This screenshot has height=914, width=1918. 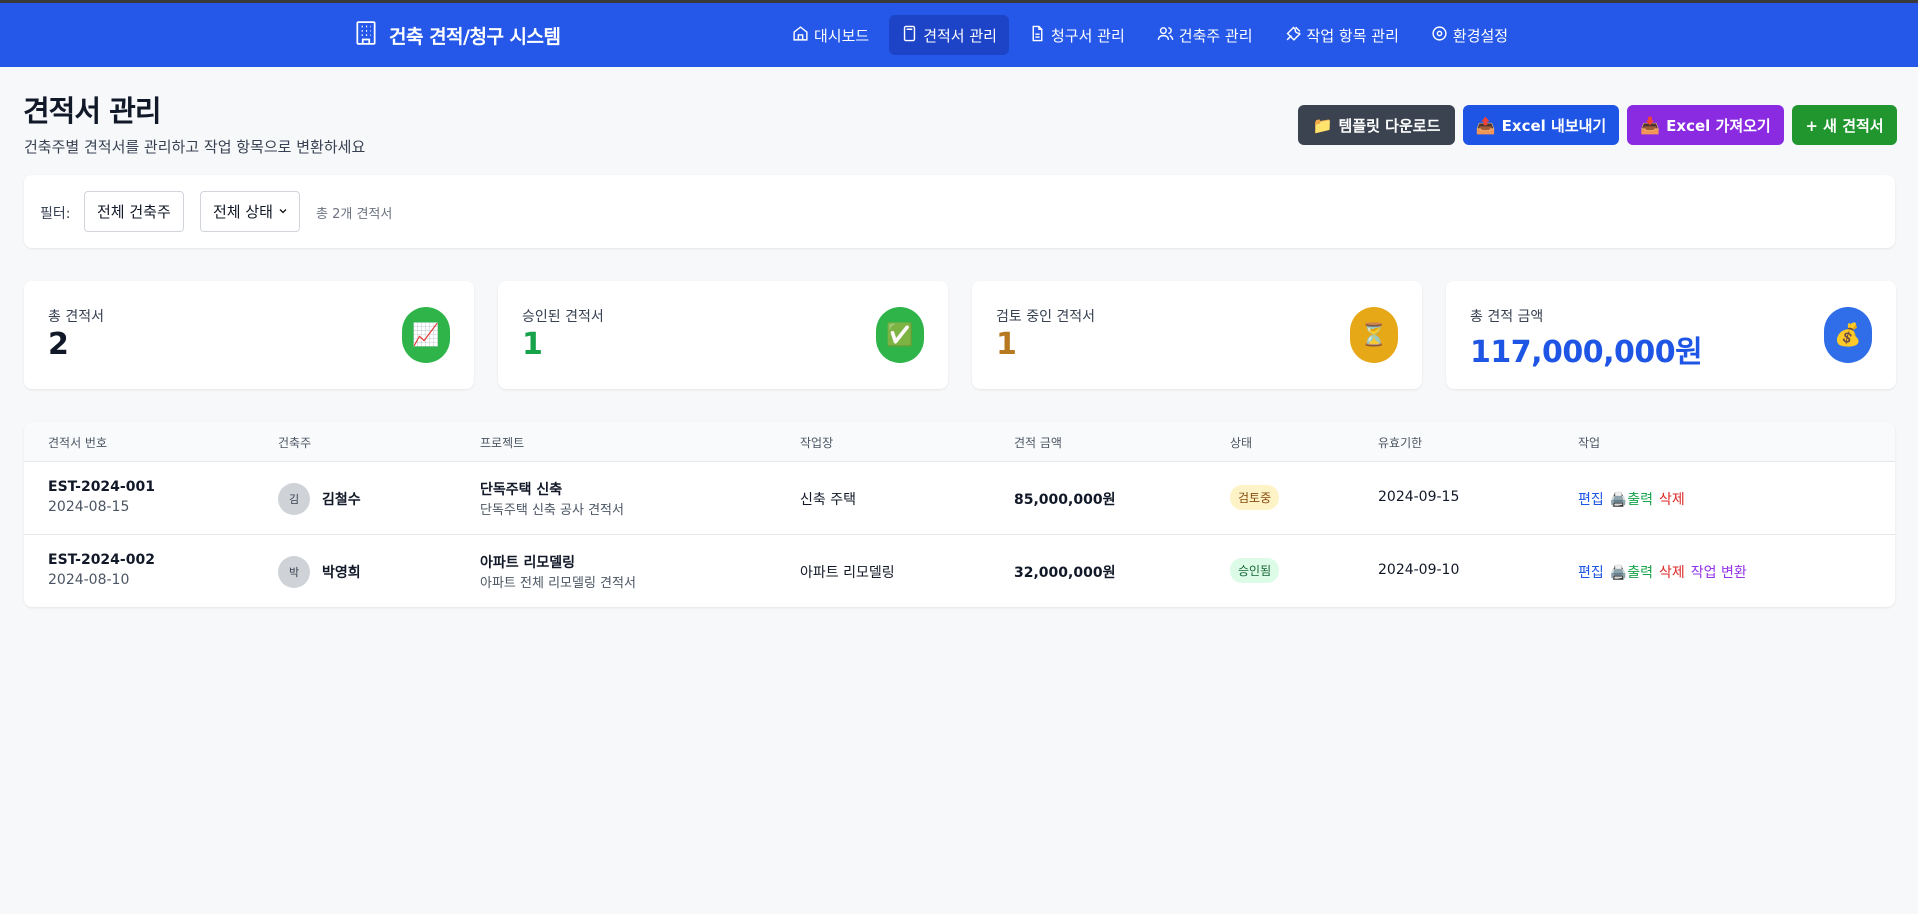 What do you see at coordinates (502, 443) in the screenshot?
I see `column-header: 프로젝트` at bounding box center [502, 443].